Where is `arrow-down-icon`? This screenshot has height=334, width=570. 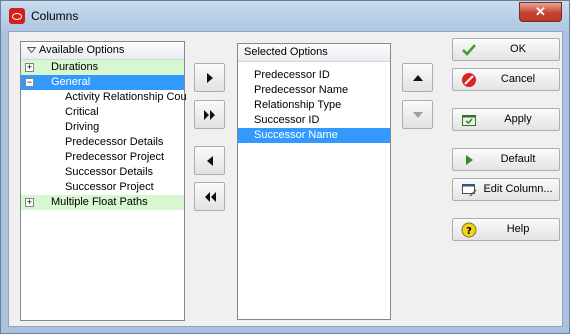
arrow-down-icon is located at coordinates (417, 114).